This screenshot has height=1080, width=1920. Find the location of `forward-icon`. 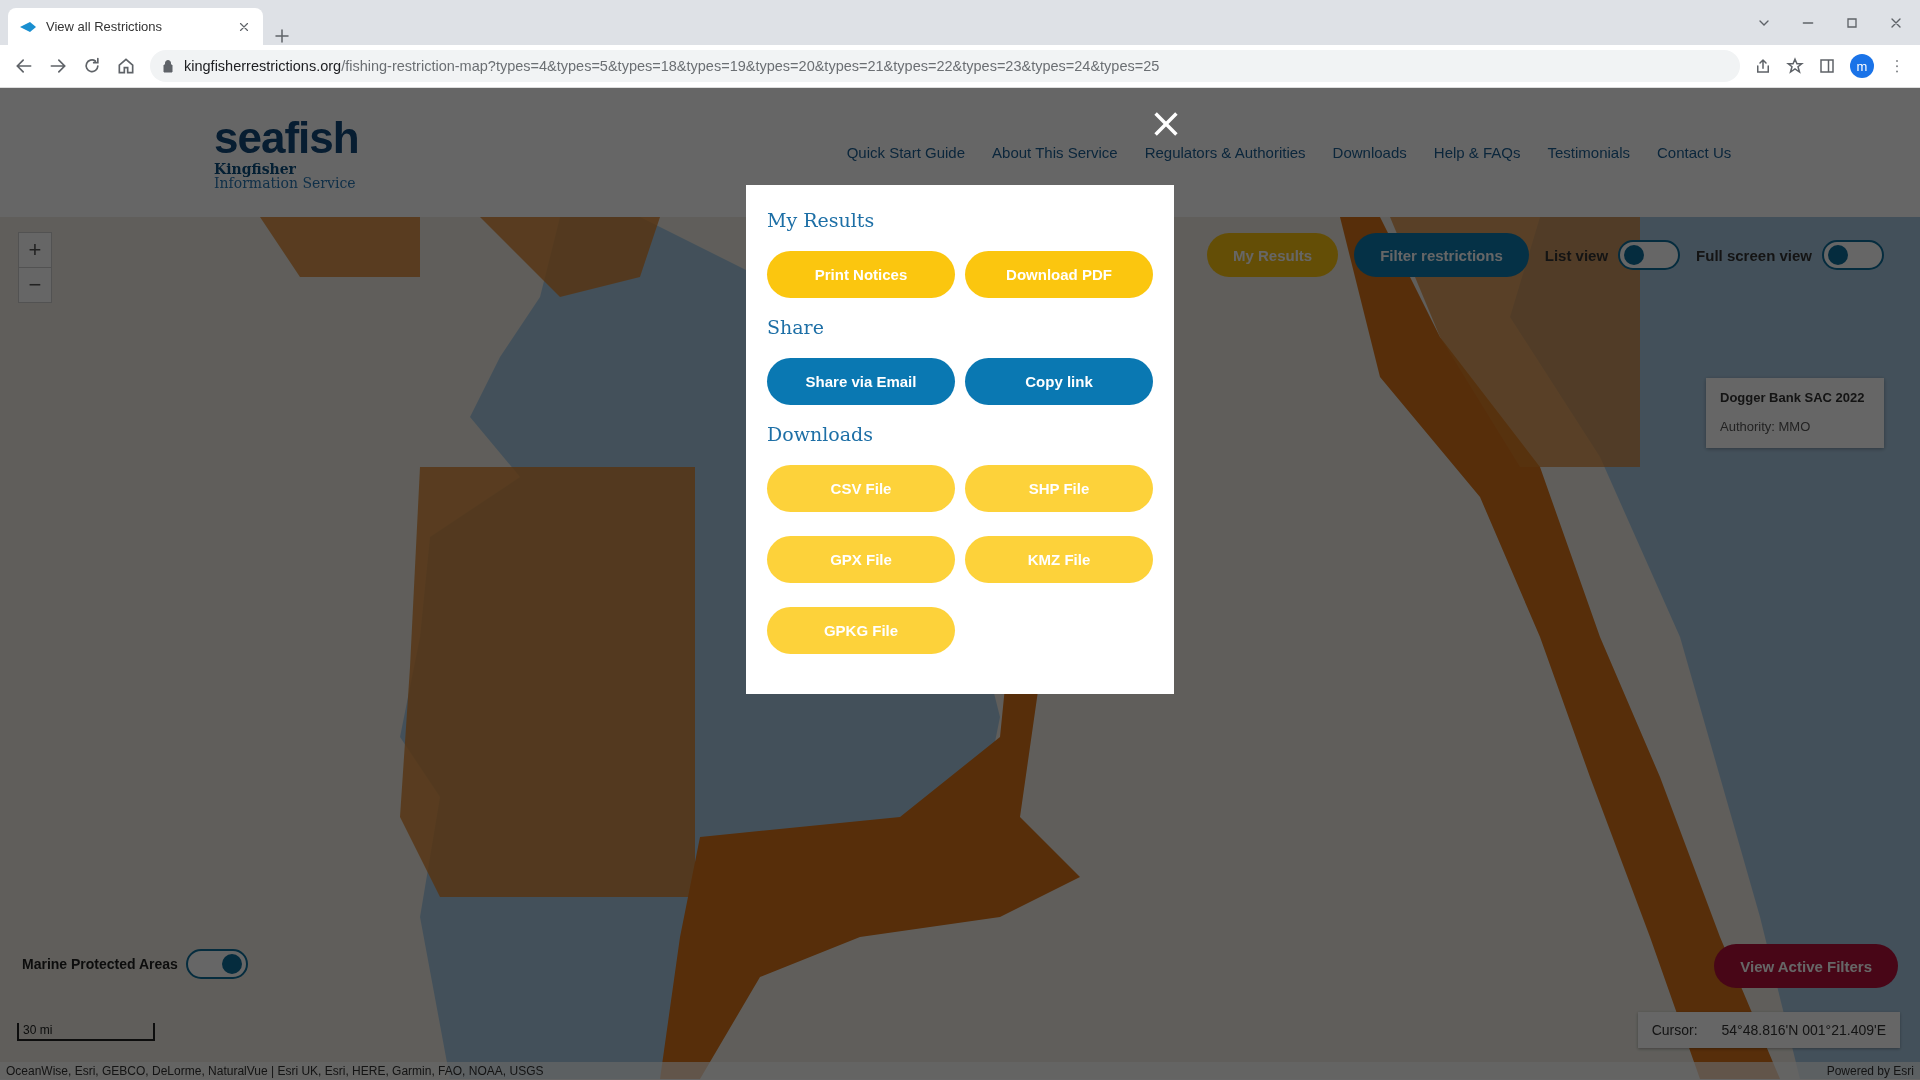

forward-icon is located at coordinates (58, 66).